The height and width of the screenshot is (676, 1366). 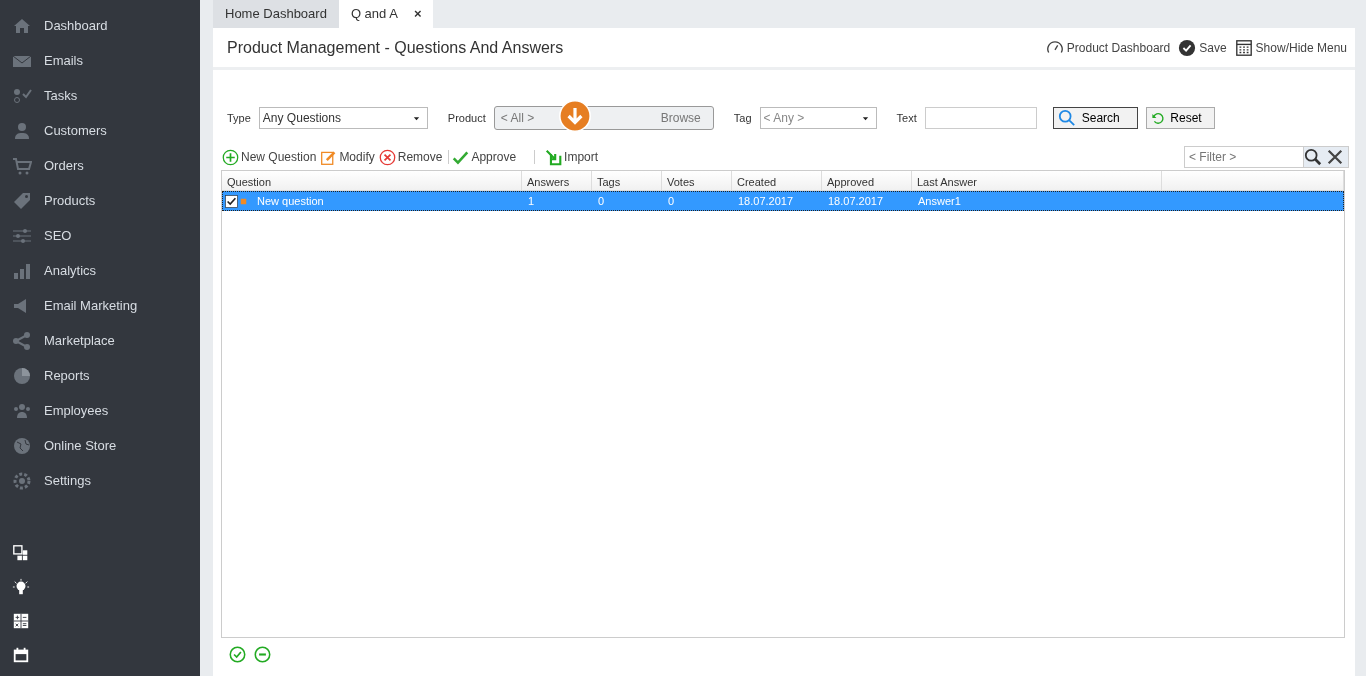 What do you see at coordinates (466, 118) in the screenshot?
I see `product-label: Product` at bounding box center [466, 118].